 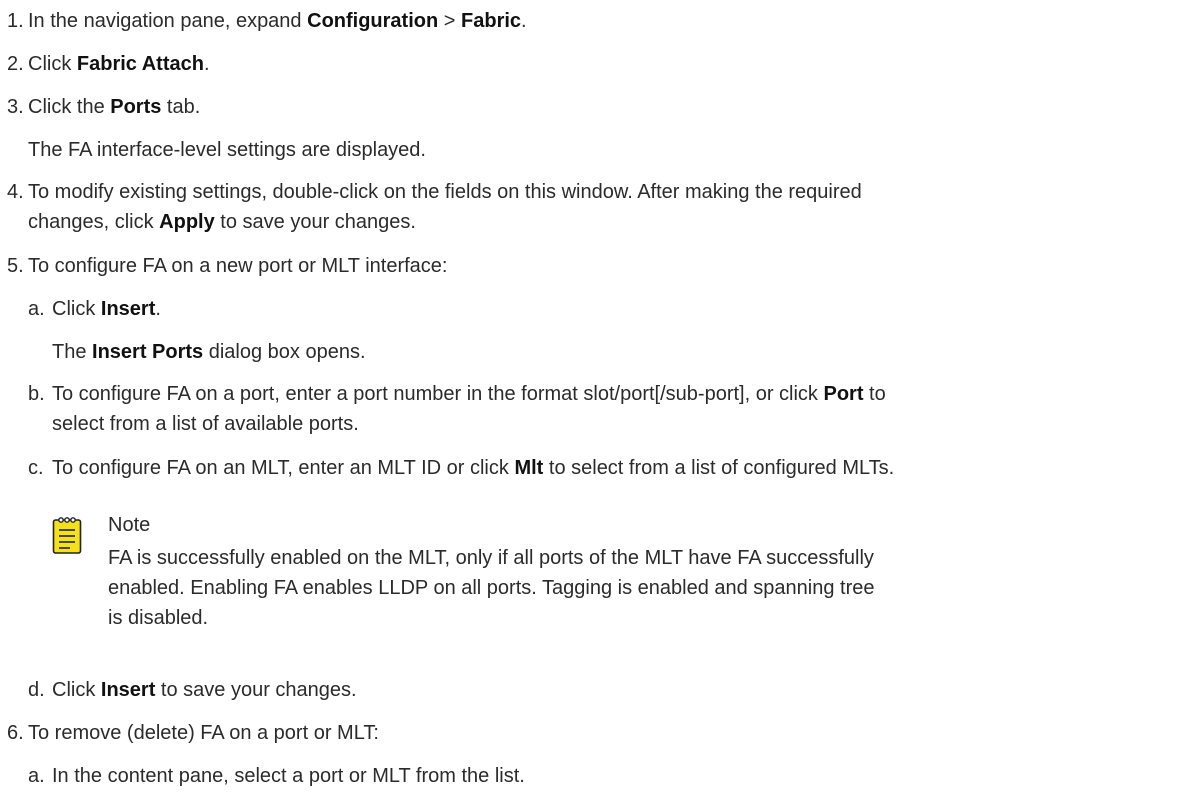 What do you see at coordinates (36, 776) in the screenshot?
I see `substep-6a-letter: a.` at bounding box center [36, 776].